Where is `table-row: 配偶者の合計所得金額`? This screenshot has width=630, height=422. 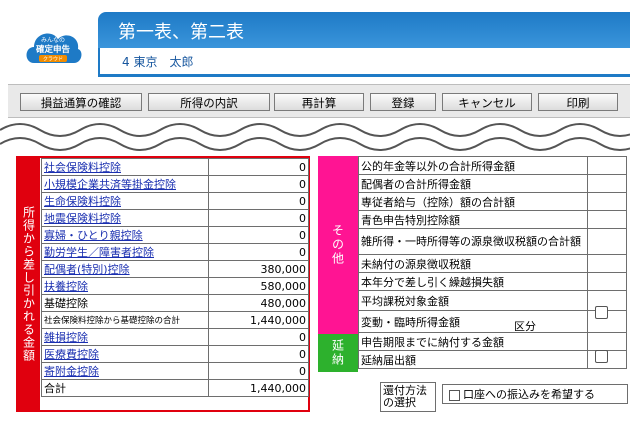
table-row: 配偶者の合計所得金額 is located at coordinates (492, 183).